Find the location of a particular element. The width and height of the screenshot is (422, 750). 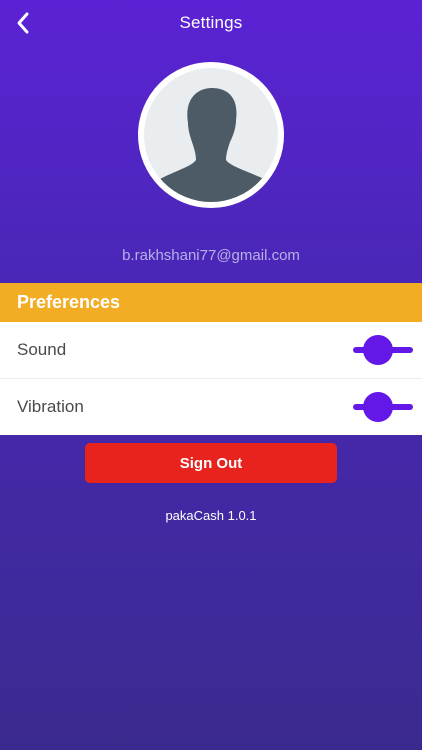

sound-toggle is located at coordinates (383, 350).